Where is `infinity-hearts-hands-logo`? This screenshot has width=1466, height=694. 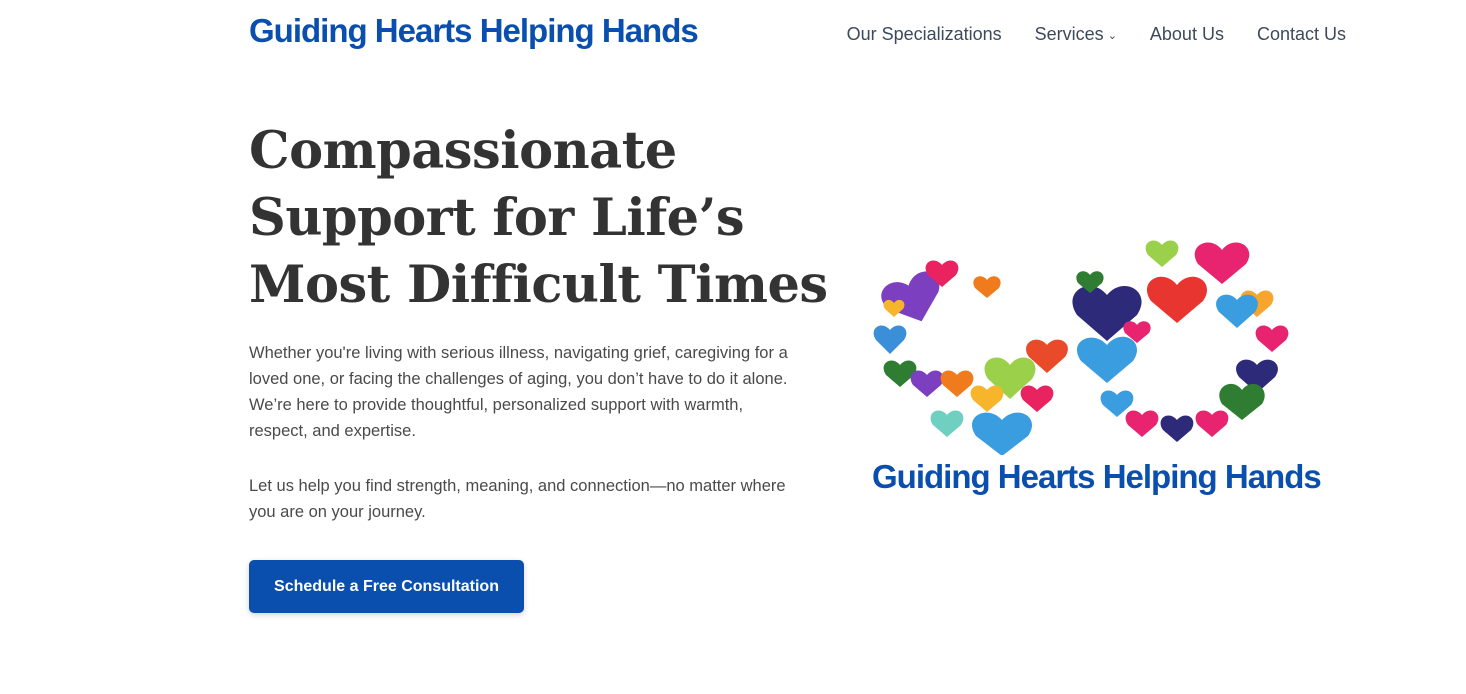 infinity-hearts-hands-logo is located at coordinates (1081, 347).